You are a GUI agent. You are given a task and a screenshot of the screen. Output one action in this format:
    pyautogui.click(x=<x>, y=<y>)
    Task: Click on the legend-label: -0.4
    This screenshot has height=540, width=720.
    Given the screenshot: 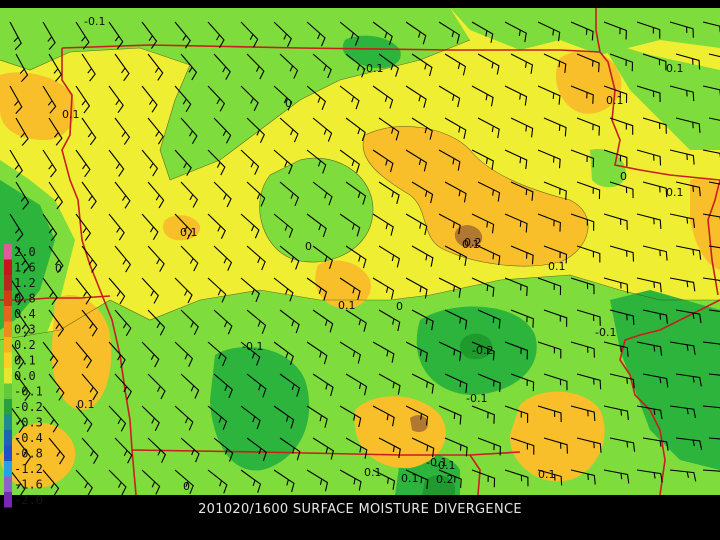 What is the action you would take?
    pyautogui.click(x=28, y=438)
    